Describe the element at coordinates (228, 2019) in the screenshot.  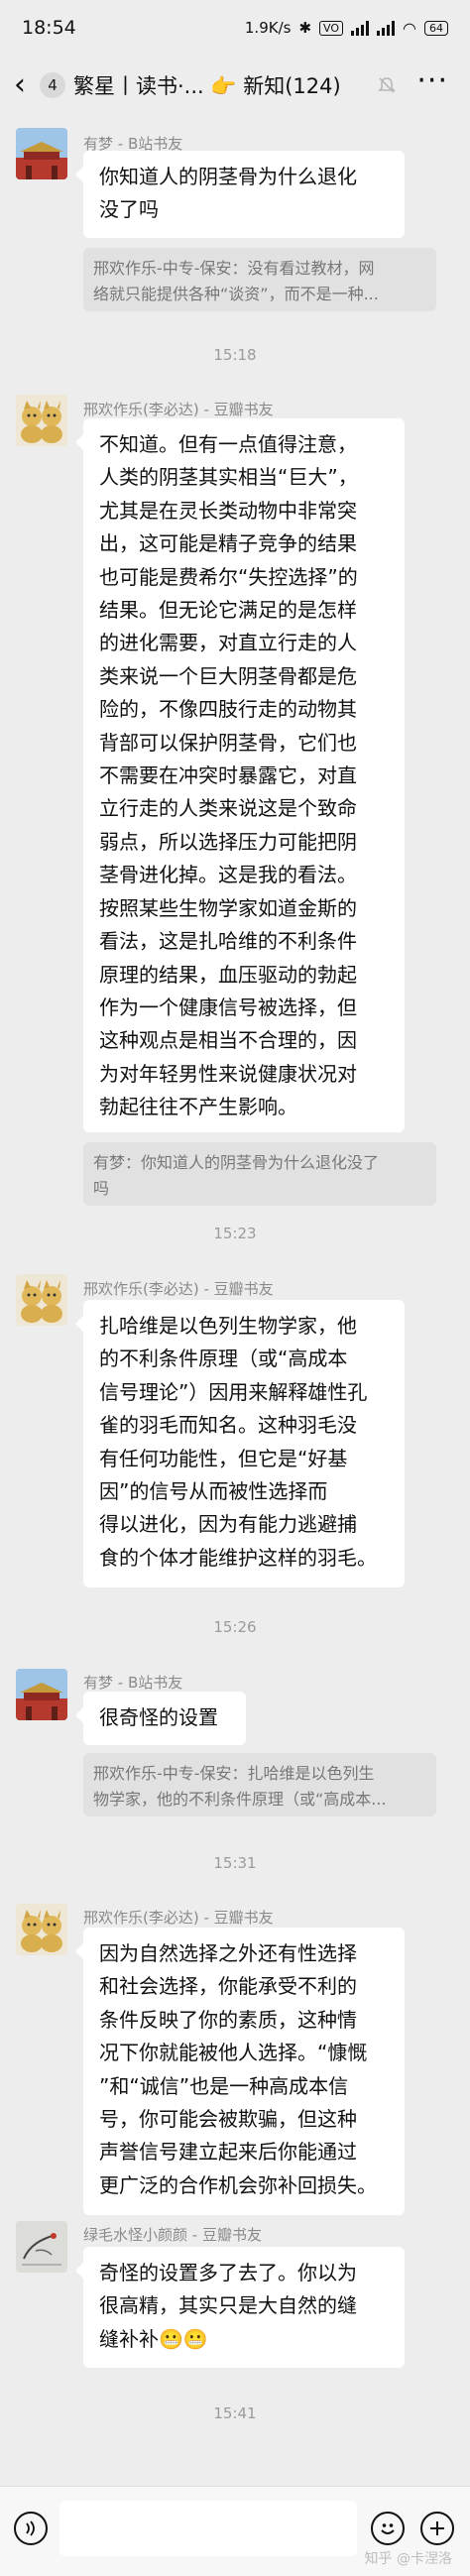
I see `message-line: 条件反映了你的素质，这种情` at that location.